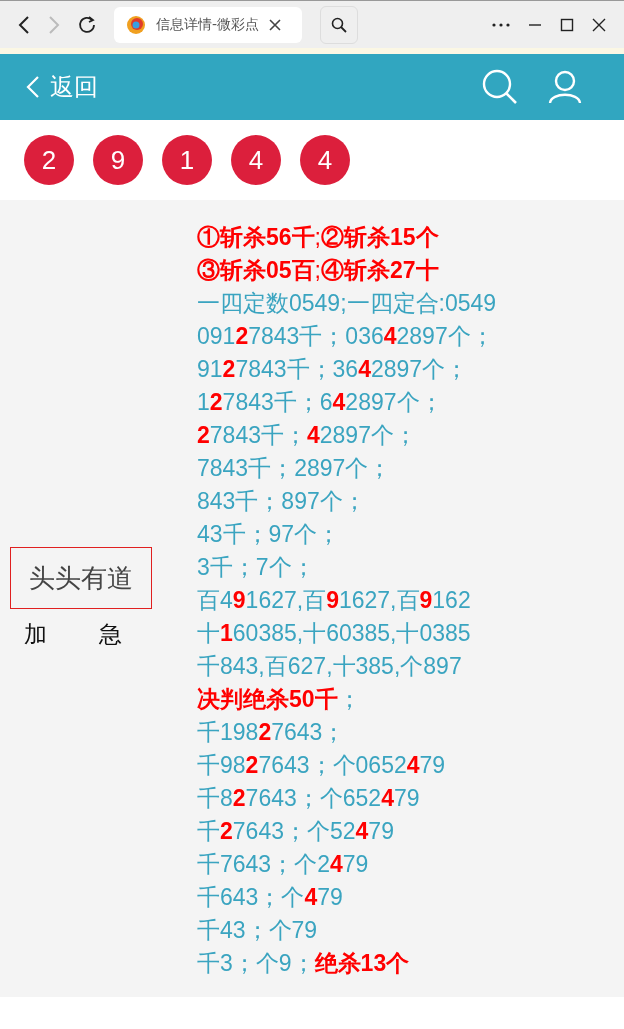 The height and width of the screenshot is (1029, 624). Describe the element at coordinates (347, 303) in the screenshot. I see `prediction-line: 一四定数0549;一四定合:0549` at that location.